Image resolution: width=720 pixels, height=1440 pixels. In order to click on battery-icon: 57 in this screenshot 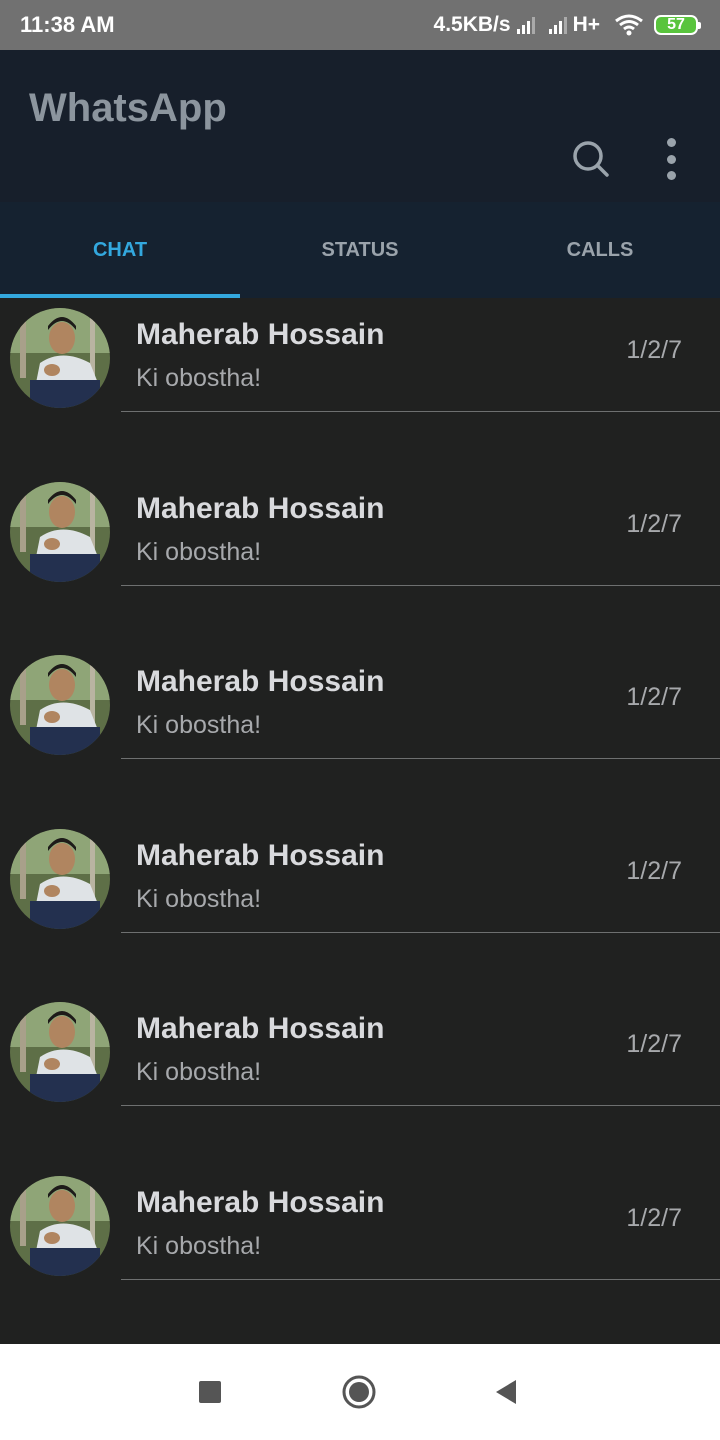, I will do `click(677, 25)`.